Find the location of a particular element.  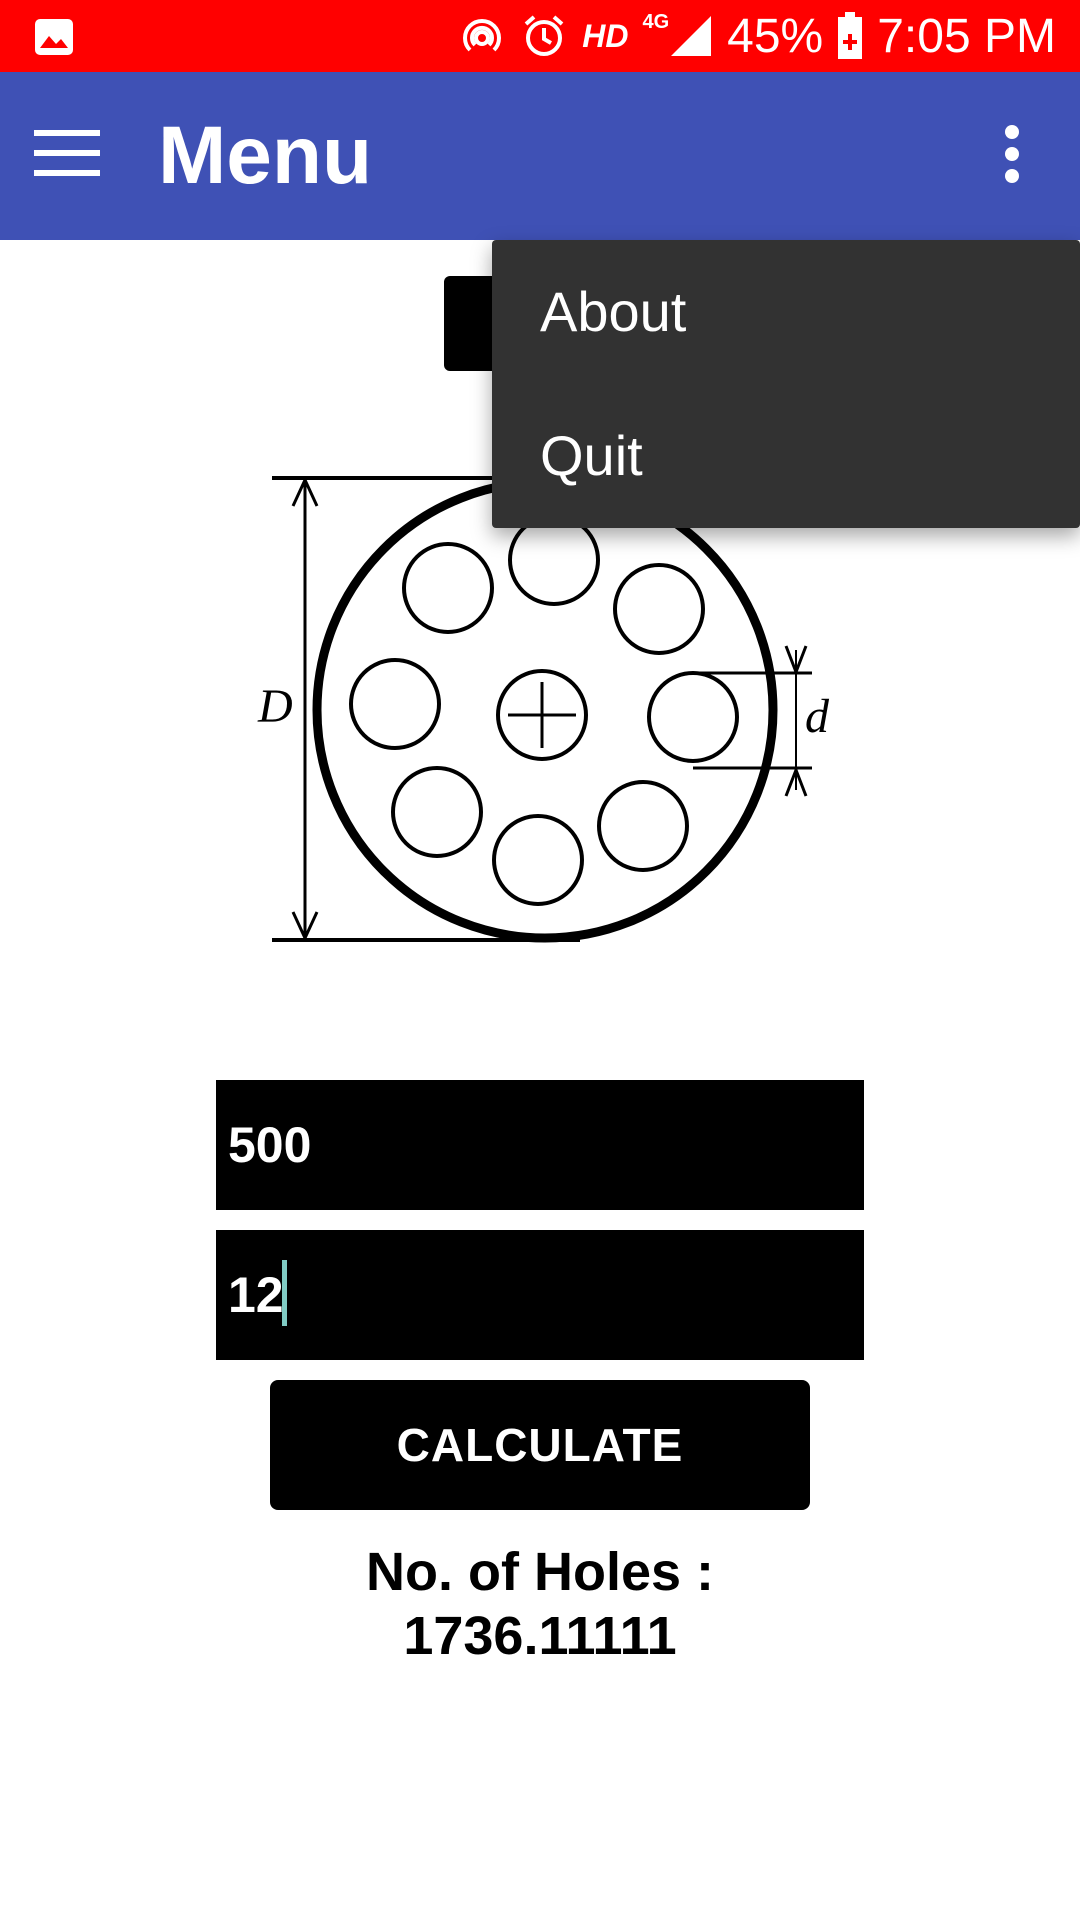

clock: 7:05 PM is located at coordinates (966, 36).